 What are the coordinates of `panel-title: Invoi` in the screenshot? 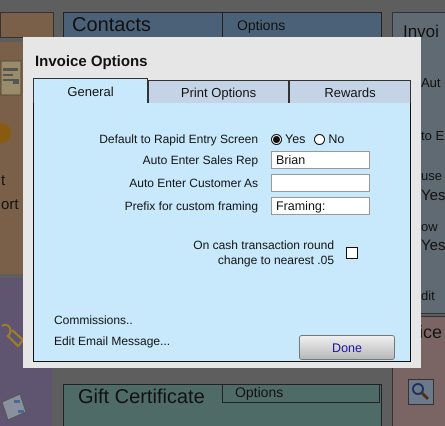 It's located at (421, 32).